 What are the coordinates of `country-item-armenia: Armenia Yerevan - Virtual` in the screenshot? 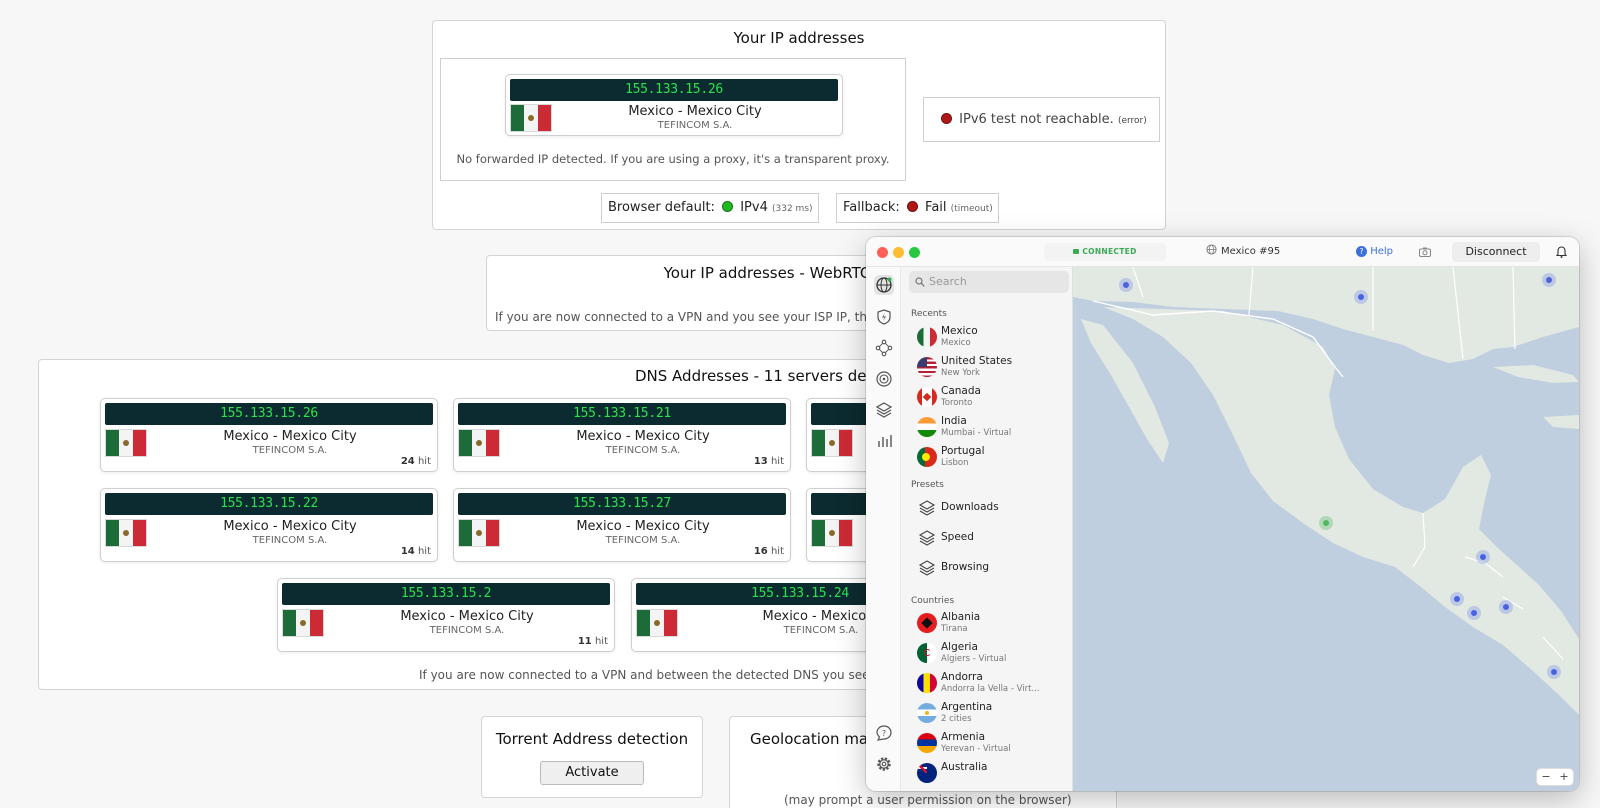 It's located at (992, 743).